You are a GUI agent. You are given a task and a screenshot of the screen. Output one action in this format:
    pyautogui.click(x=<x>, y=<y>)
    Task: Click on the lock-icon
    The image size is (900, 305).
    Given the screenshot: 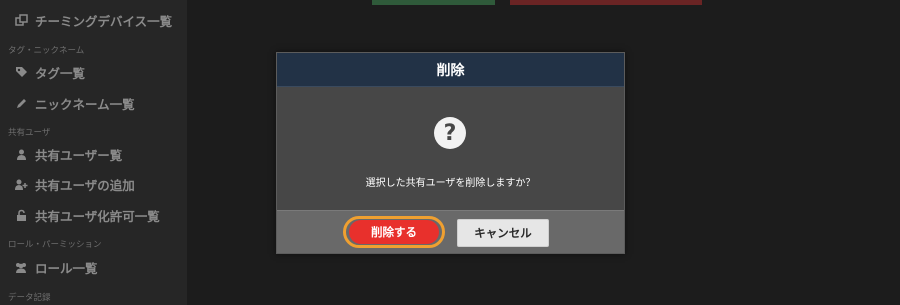 What is the action you would take?
    pyautogui.click(x=21, y=215)
    